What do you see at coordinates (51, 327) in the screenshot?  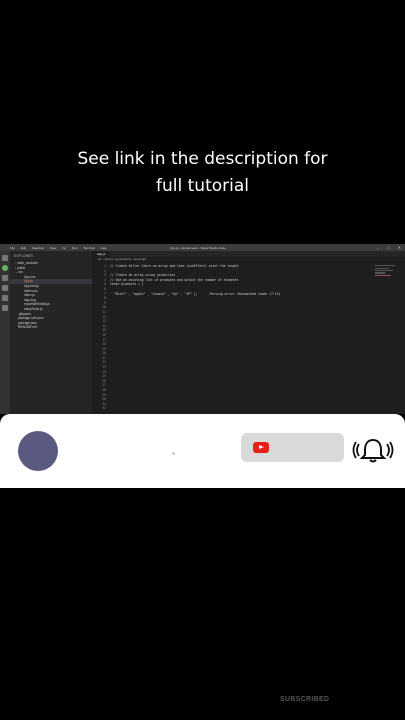 I see `tree-item: README.md` at bounding box center [51, 327].